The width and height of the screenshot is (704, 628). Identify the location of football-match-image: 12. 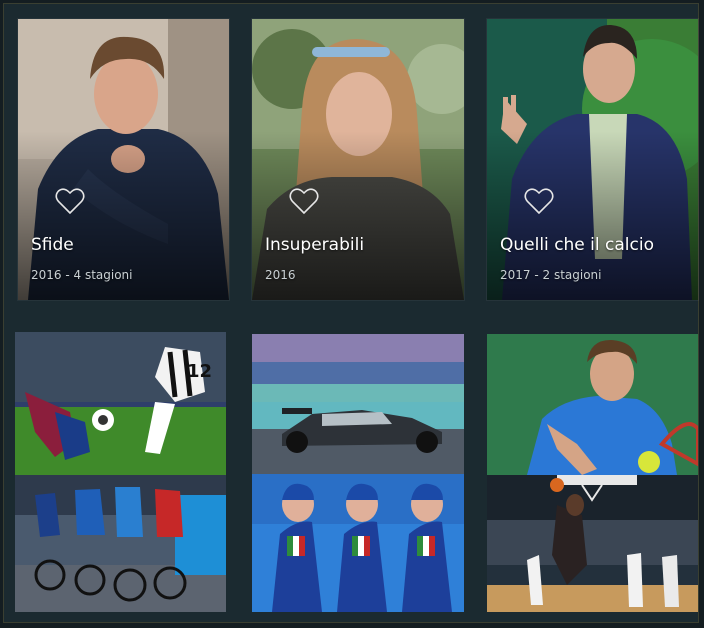
(120, 403).